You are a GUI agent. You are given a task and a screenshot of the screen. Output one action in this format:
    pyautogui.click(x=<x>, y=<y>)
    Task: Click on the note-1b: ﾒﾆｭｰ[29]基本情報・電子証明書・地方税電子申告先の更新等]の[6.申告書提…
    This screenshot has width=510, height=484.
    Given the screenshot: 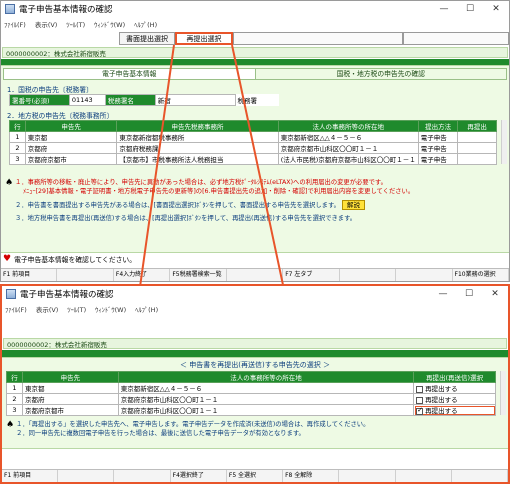 What is the action you would take?
    pyautogui.click(x=219, y=191)
    